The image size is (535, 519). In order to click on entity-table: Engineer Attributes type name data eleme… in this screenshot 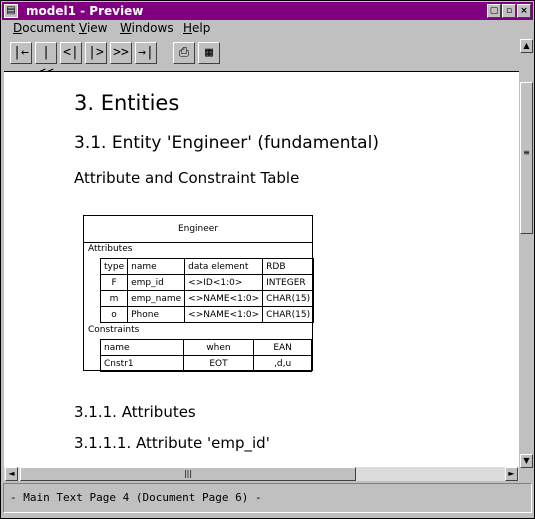, I will do `click(199, 293)`.